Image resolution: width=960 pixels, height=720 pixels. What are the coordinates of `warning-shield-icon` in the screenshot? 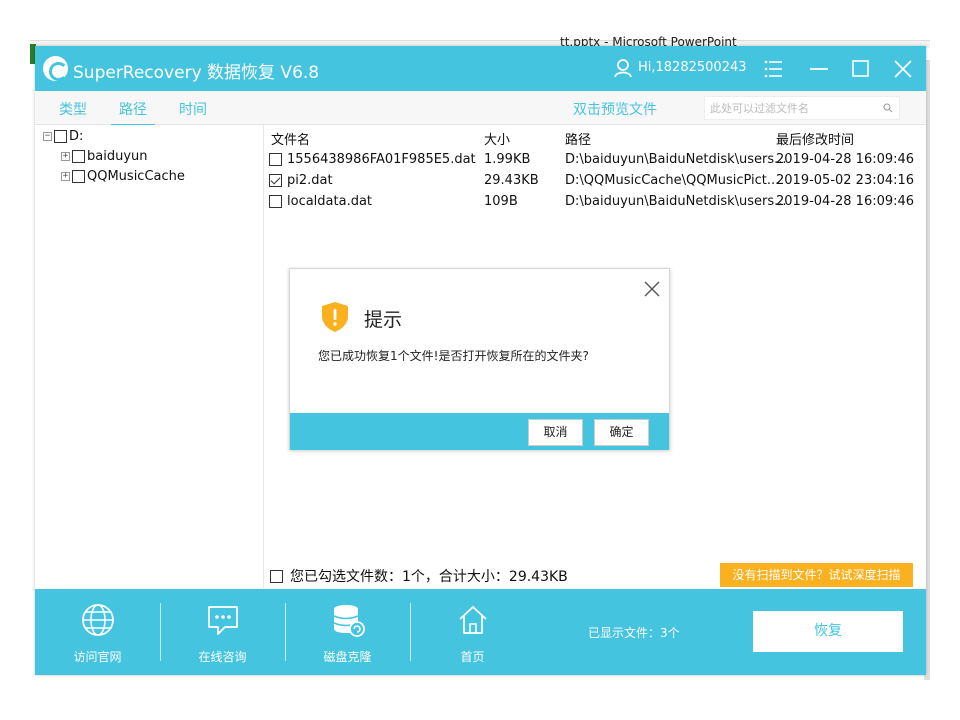 It's located at (335, 317).